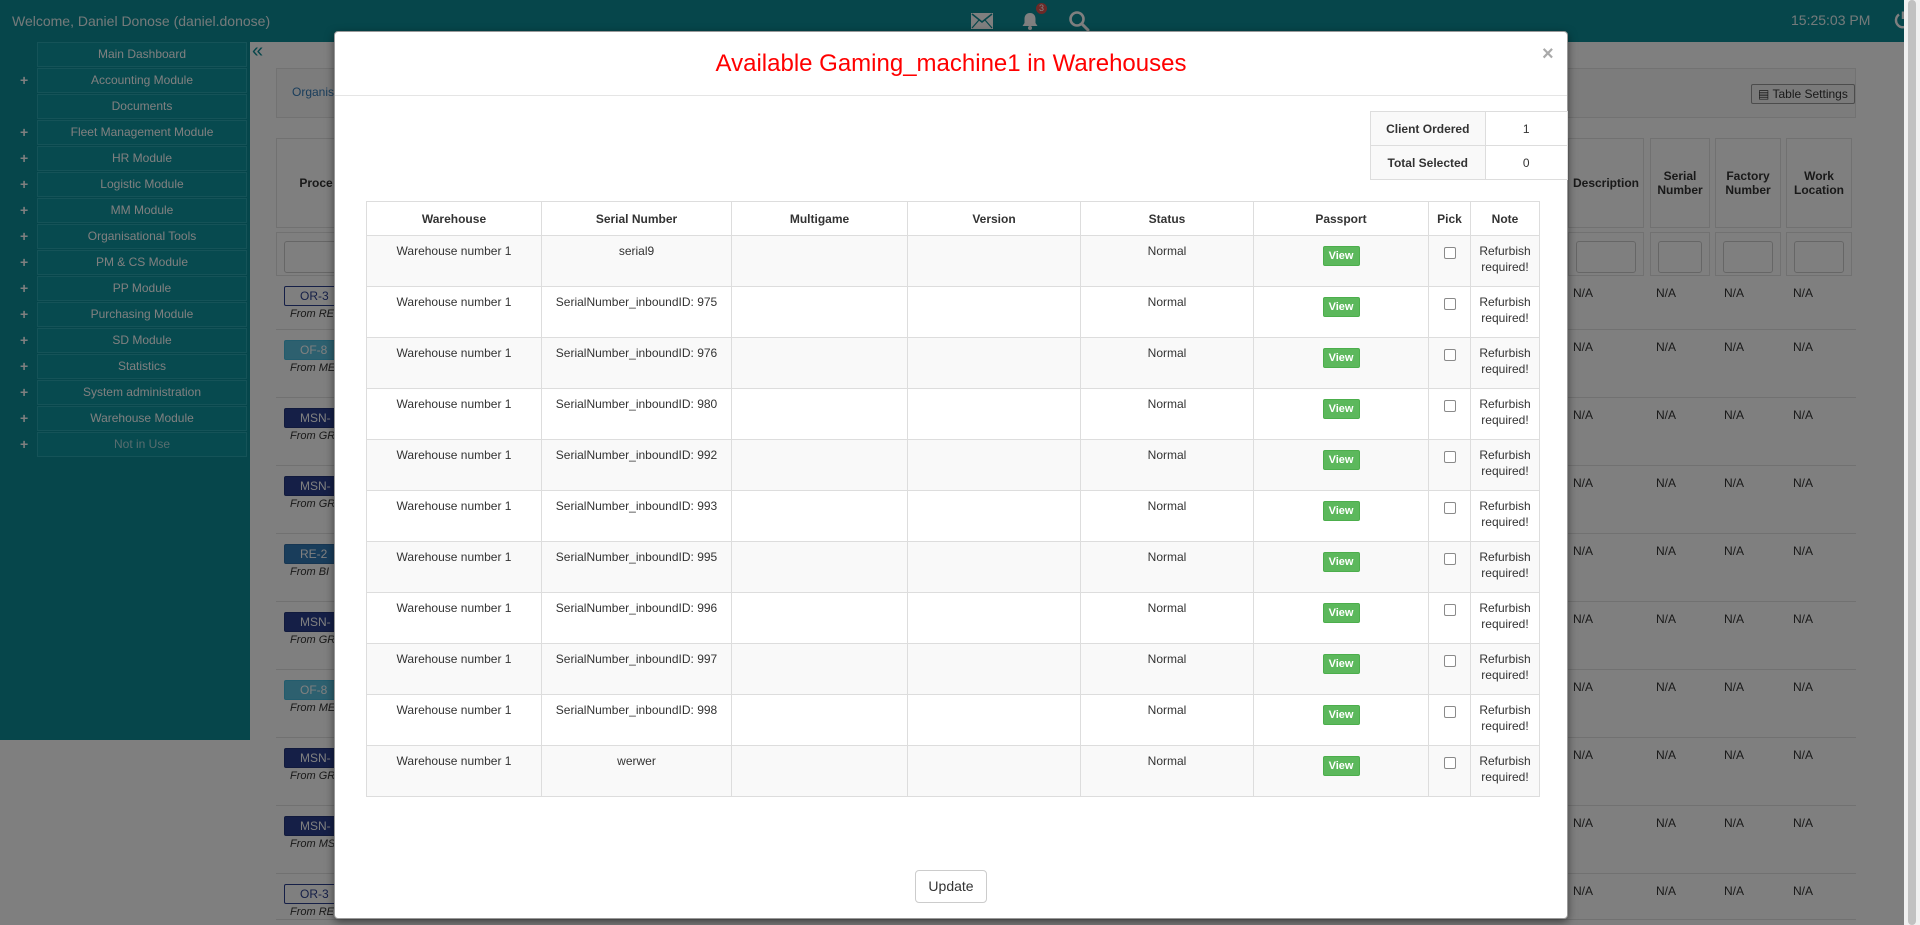 The height and width of the screenshot is (925, 1920). What do you see at coordinates (994, 218) in the screenshot?
I see `column-header-version: Version` at bounding box center [994, 218].